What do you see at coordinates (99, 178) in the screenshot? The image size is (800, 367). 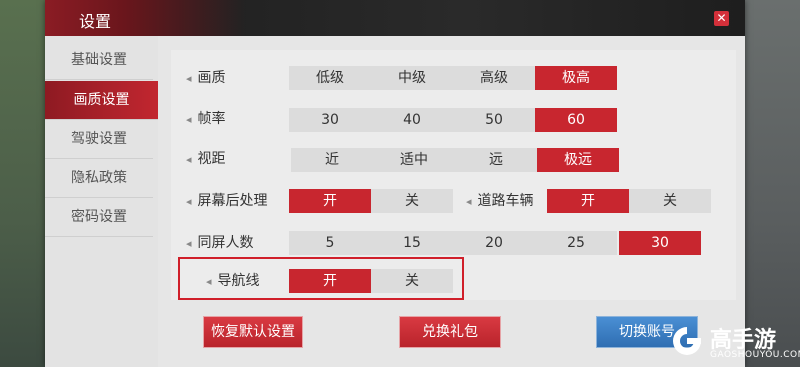 I see `sidebar-item-privacy: 隐私政策` at bounding box center [99, 178].